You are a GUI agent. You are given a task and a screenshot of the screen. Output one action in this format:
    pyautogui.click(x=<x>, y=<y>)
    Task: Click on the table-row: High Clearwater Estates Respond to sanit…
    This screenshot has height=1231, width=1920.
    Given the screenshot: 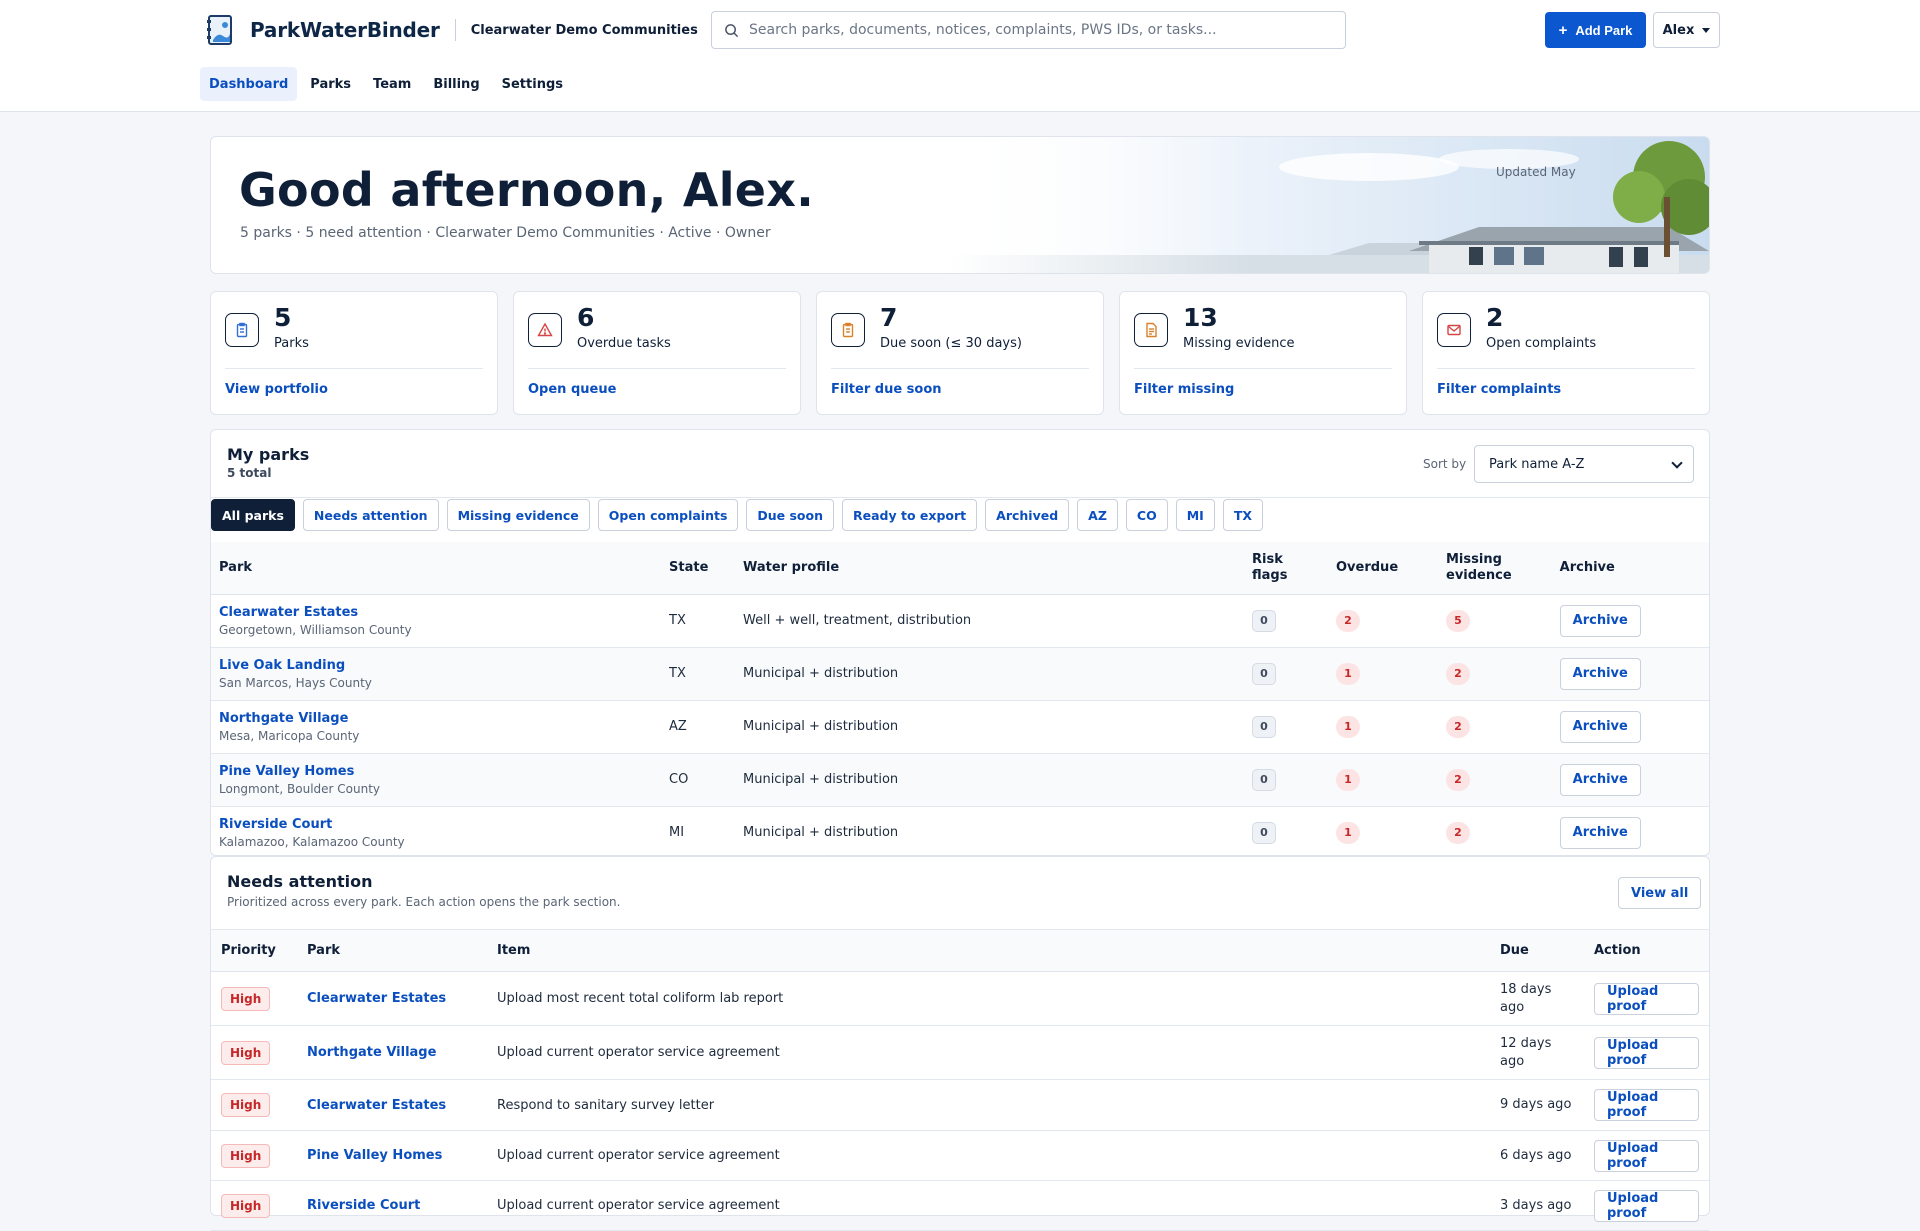 What is the action you would take?
    pyautogui.click(x=960, y=1105)
    